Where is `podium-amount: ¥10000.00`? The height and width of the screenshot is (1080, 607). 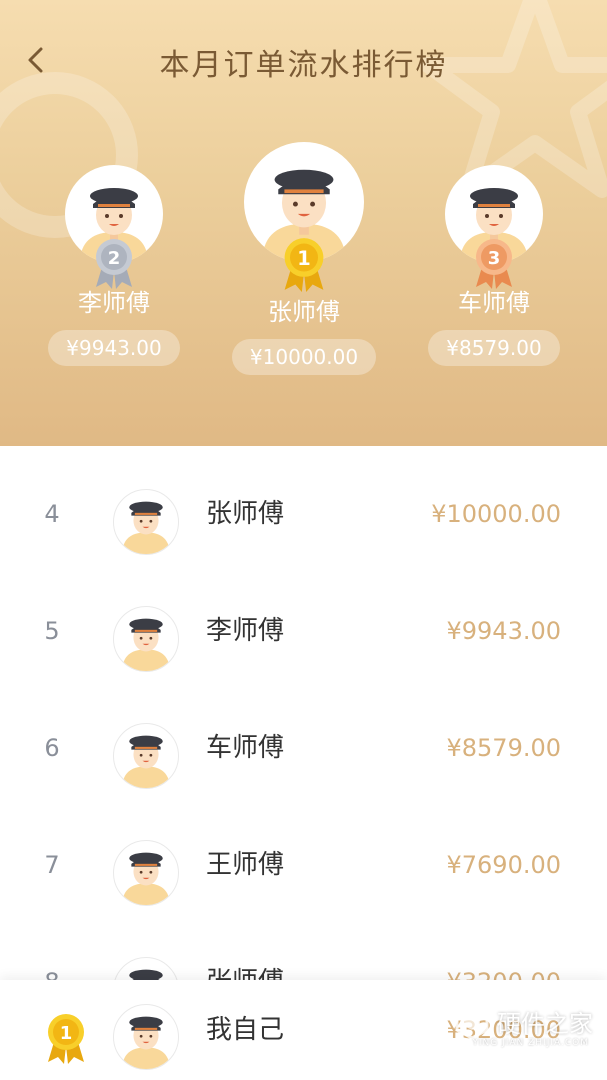
podium-amount: ¥10000.00 is located at coordinates (304, 357).